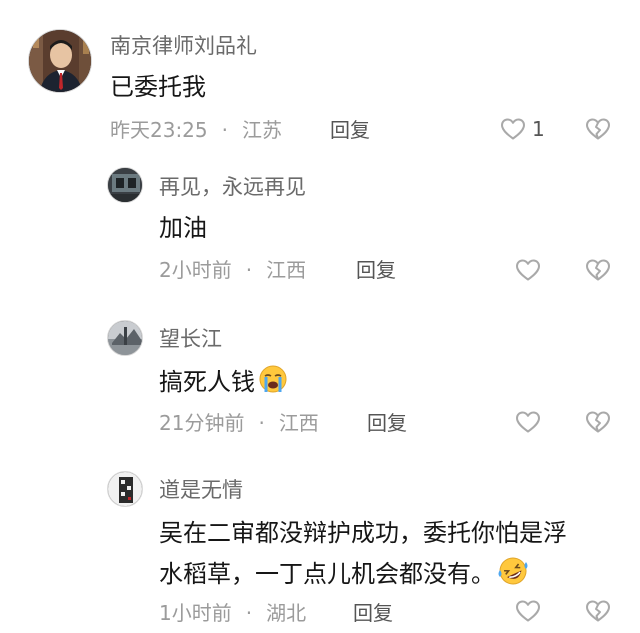 This screenshot has height=633, width=640. I want to click on comment-meta: 21分钟前 · 江西, so click(239, 423).